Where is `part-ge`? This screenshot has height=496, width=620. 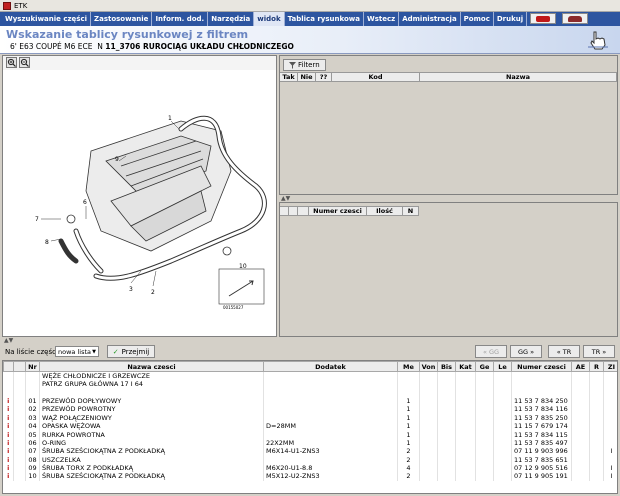 part-ge is located at coordinates (484, 476).